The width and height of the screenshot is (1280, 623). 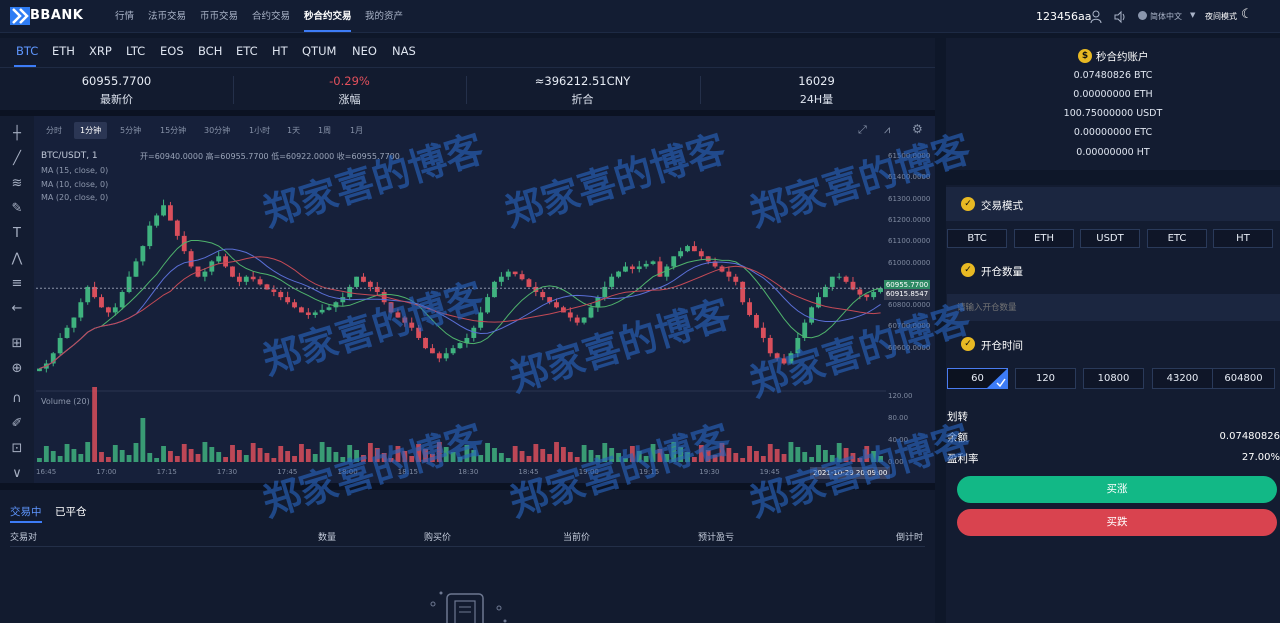 What do you see at coordinates (17, 184) in the screenshot?
I see `fib-icon: ≋` at bounding box center [17, 184].